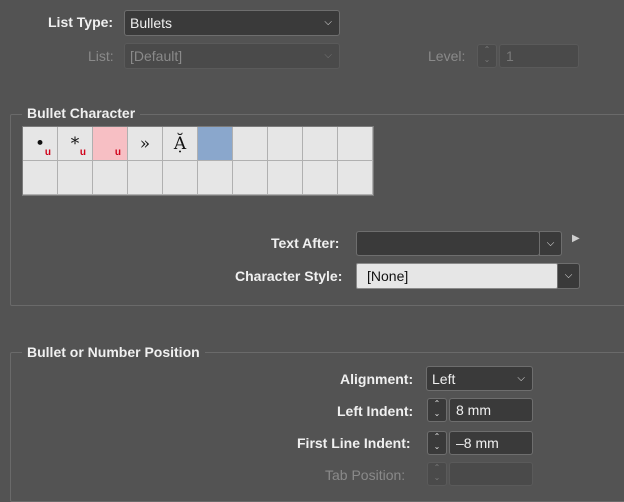 The height and width of the screenshot is (502, 624). I want to click on first-line-indent-field: –8 mm, so click(491, 443).